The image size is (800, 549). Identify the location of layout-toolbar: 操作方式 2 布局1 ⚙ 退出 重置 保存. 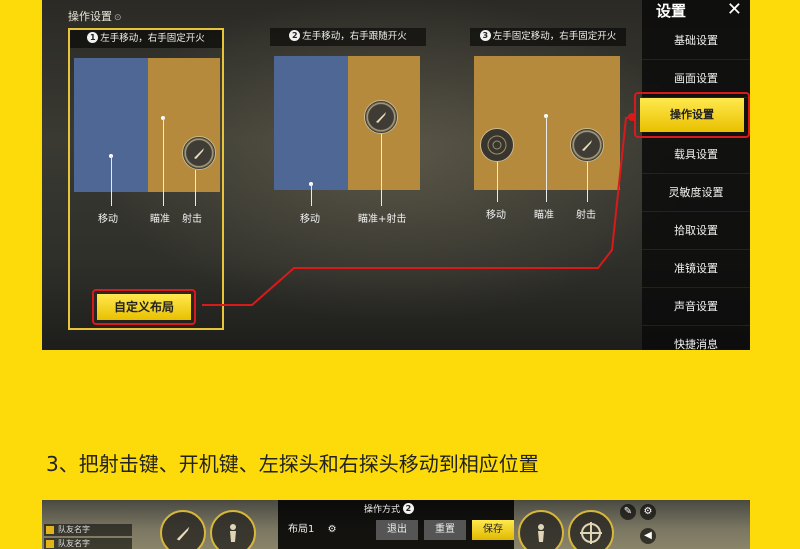
(396, 524).